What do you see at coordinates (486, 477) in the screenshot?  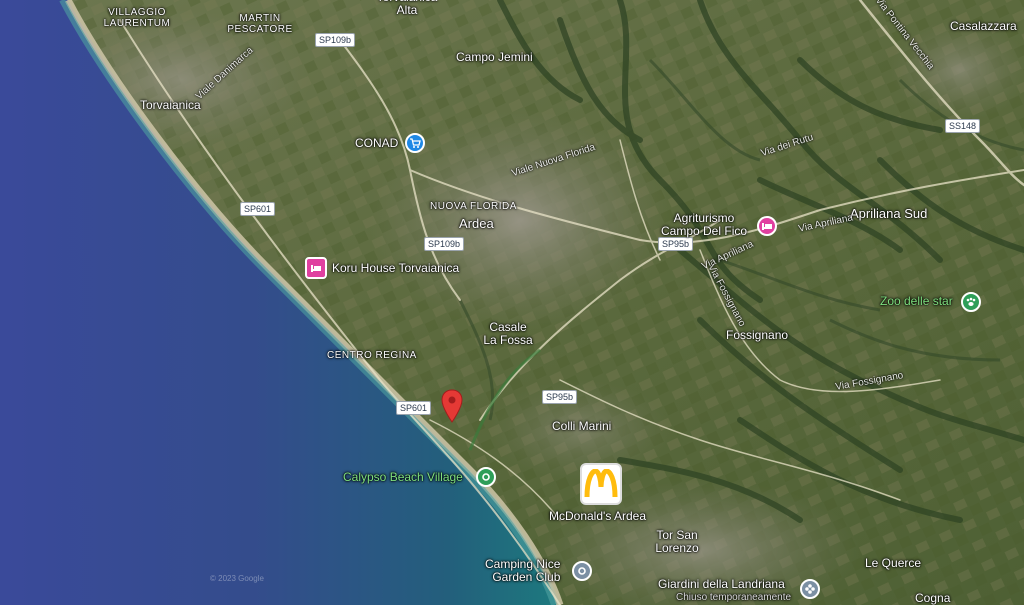 I see `park-pin-icon` at bounding box center [486, 477].